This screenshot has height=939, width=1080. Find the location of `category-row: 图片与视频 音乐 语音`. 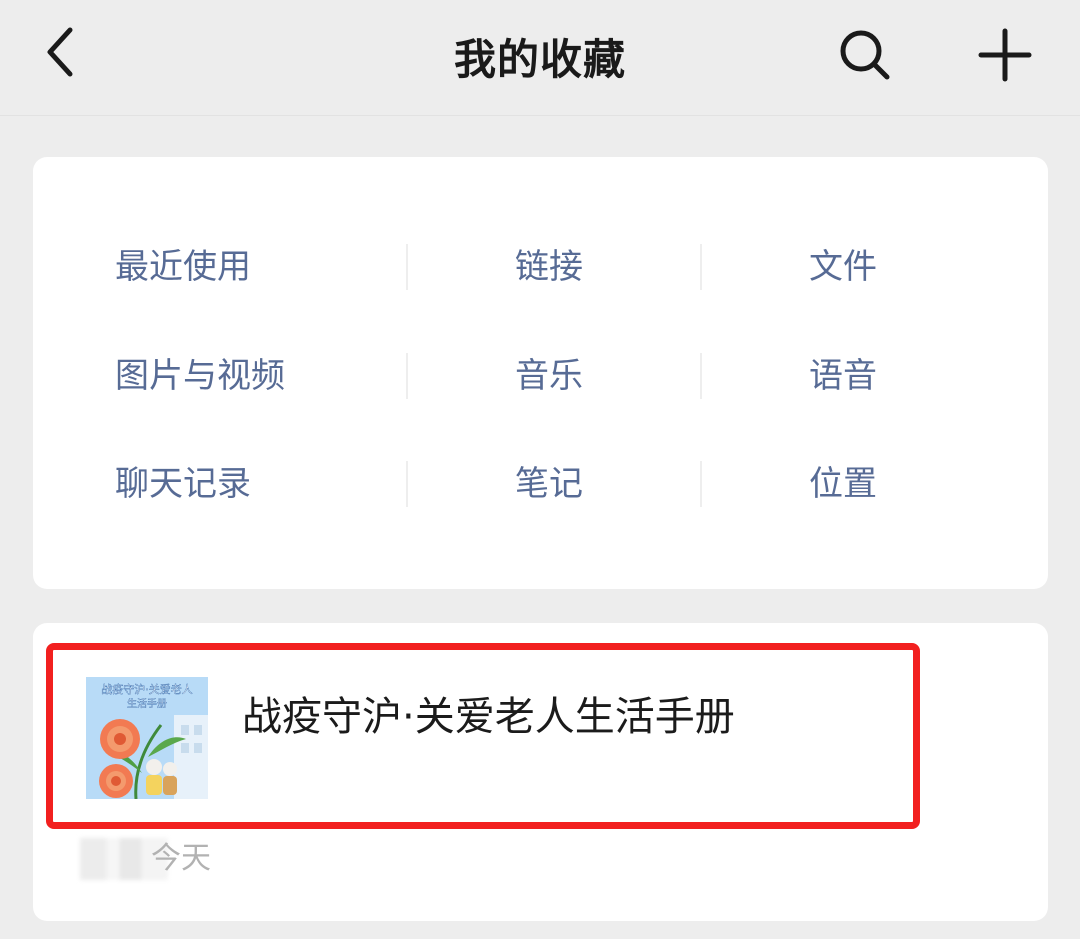

category-row: 图片与视频 音乐 语音 is located at coordinates (540, 376).